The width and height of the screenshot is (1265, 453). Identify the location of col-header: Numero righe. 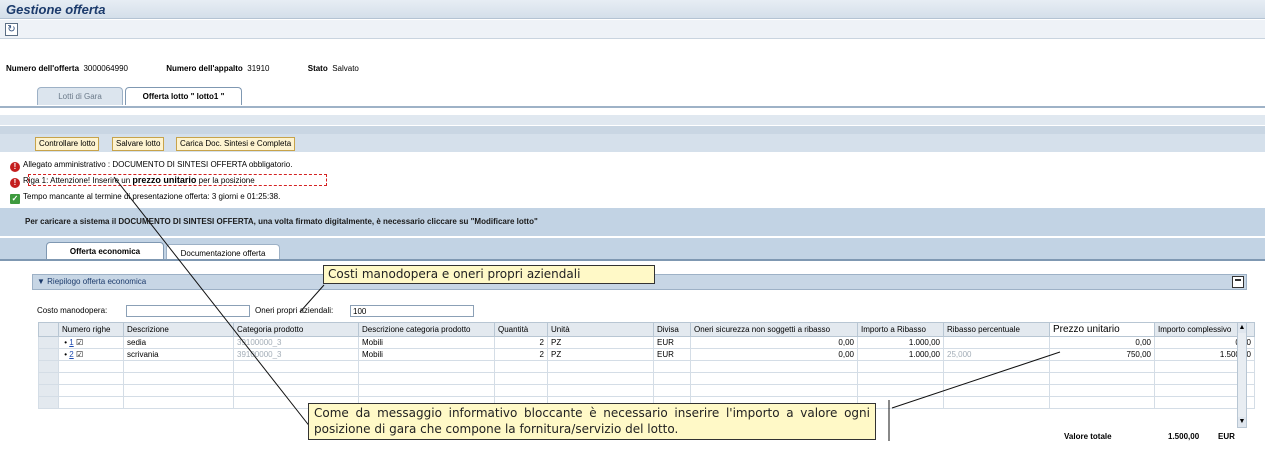
(91, 329).